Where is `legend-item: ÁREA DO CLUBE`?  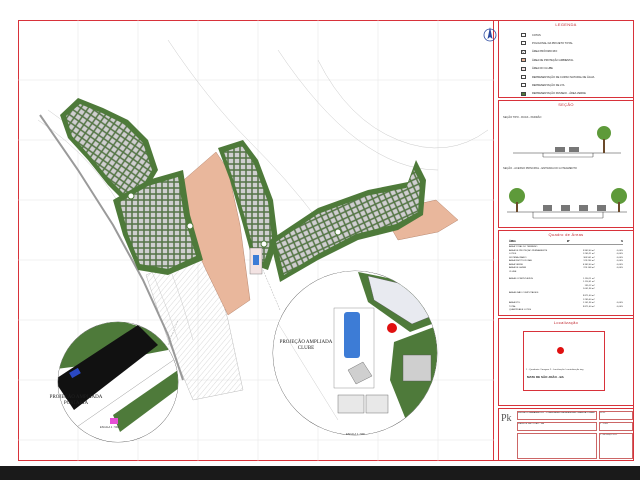
legend-item: ÁREA DO CLUBE is located at coordinates (537, 69).